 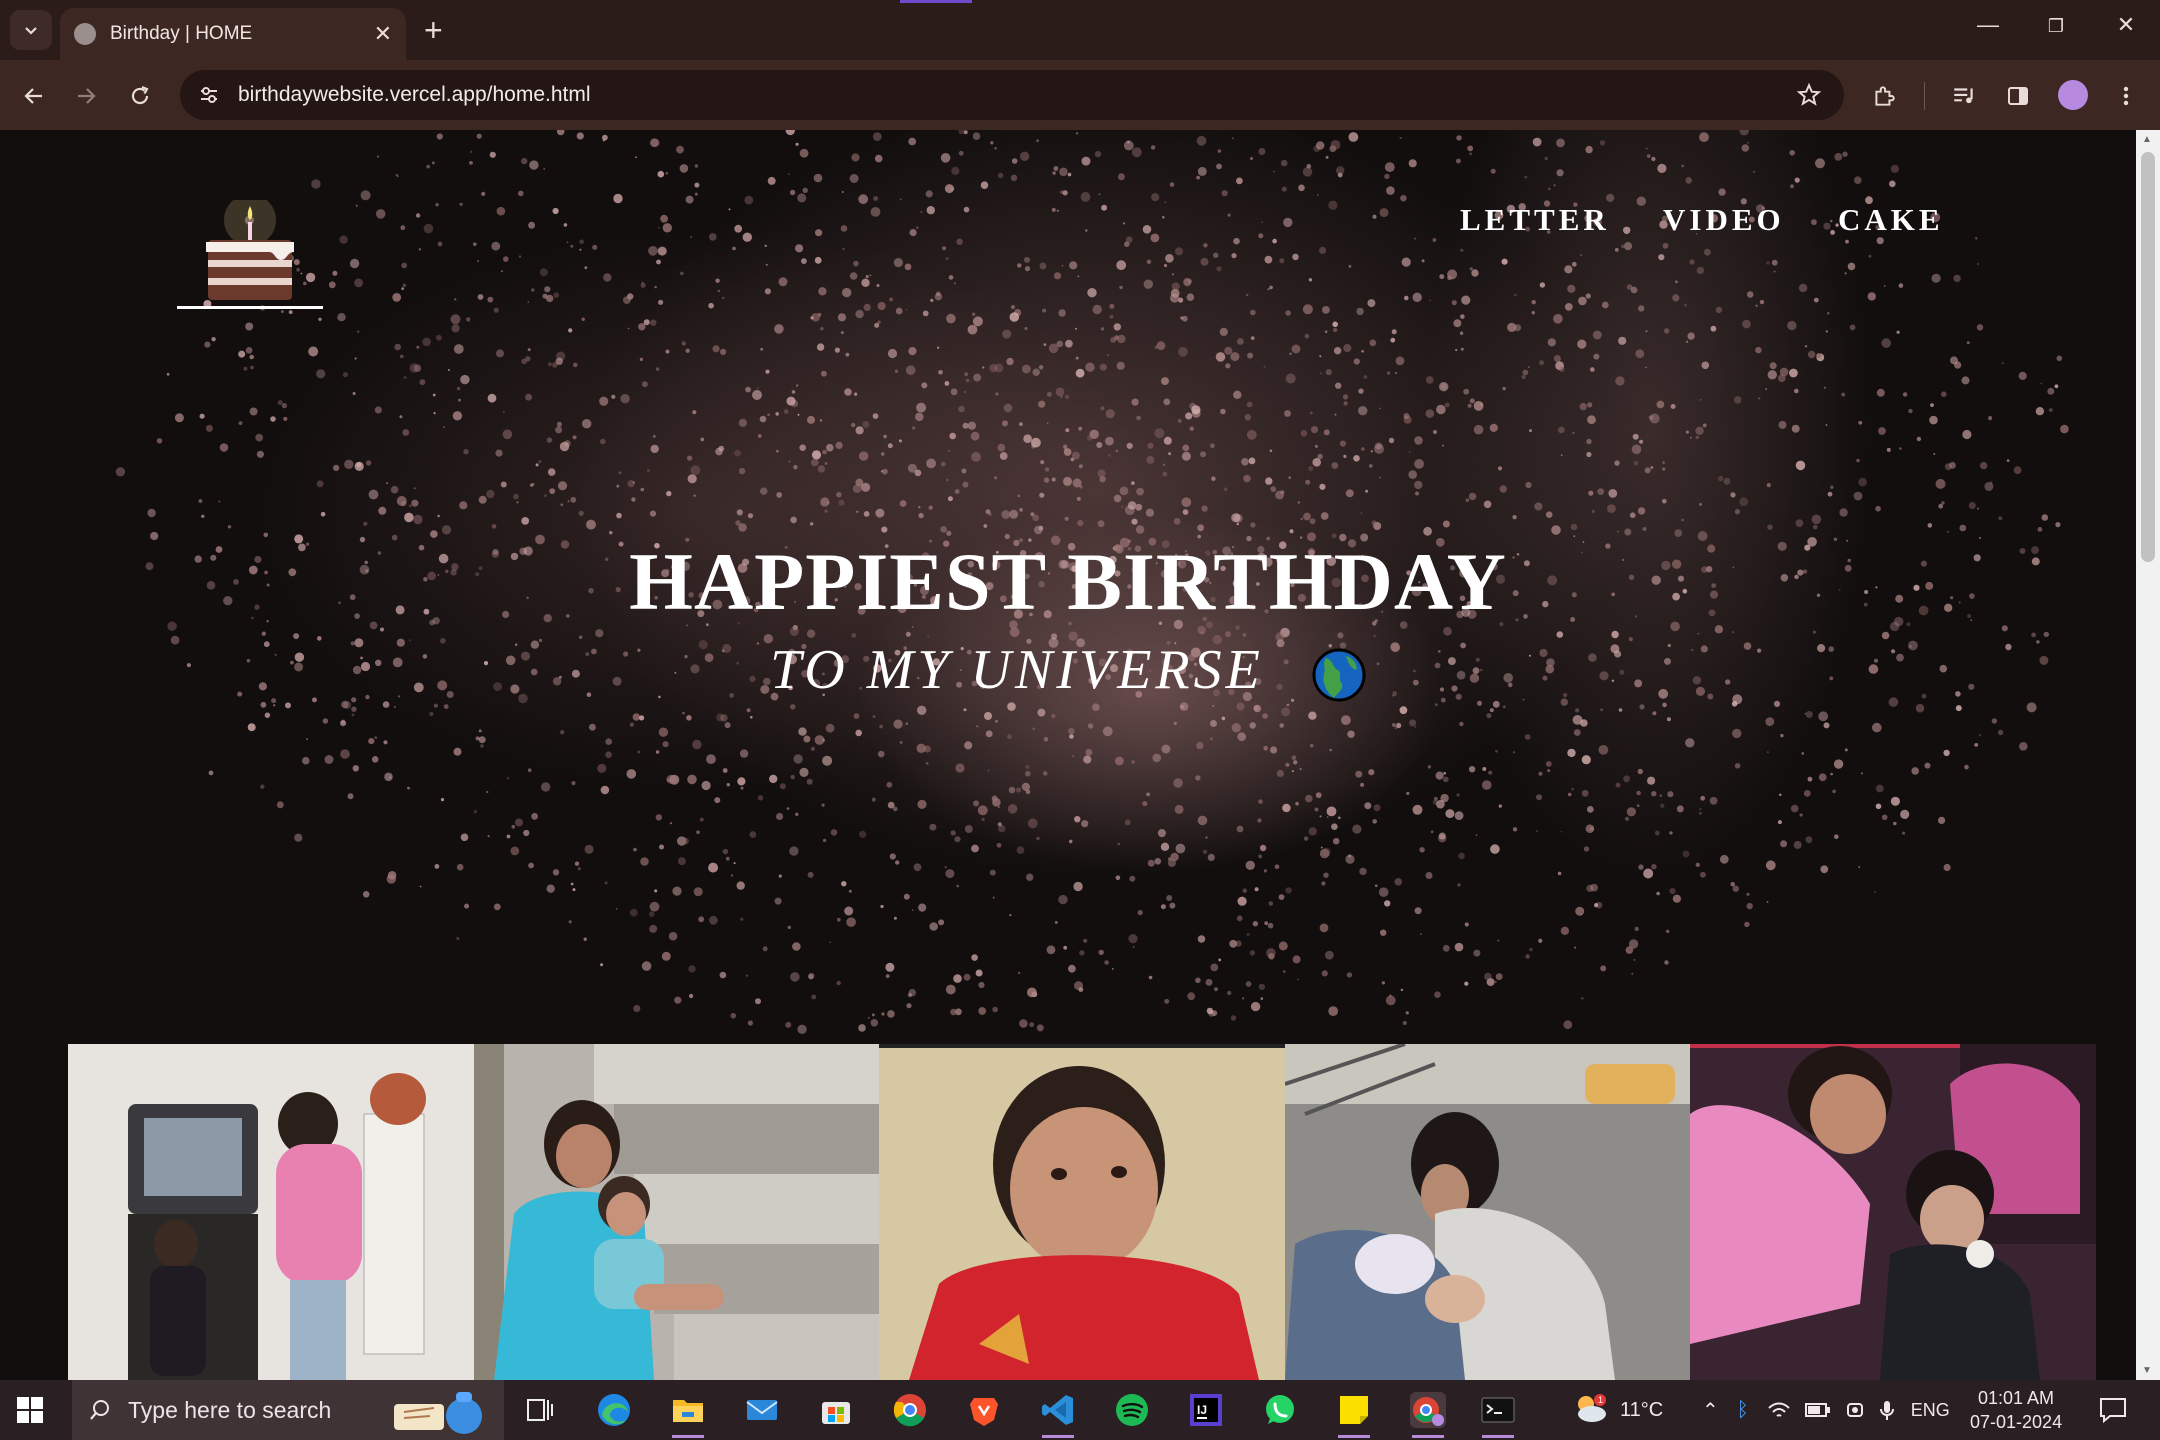 What do you see at coordinates (2126, 25) in the screenshot?
I see `window-close-icon: ✕` at bounding box center [2126, 25].